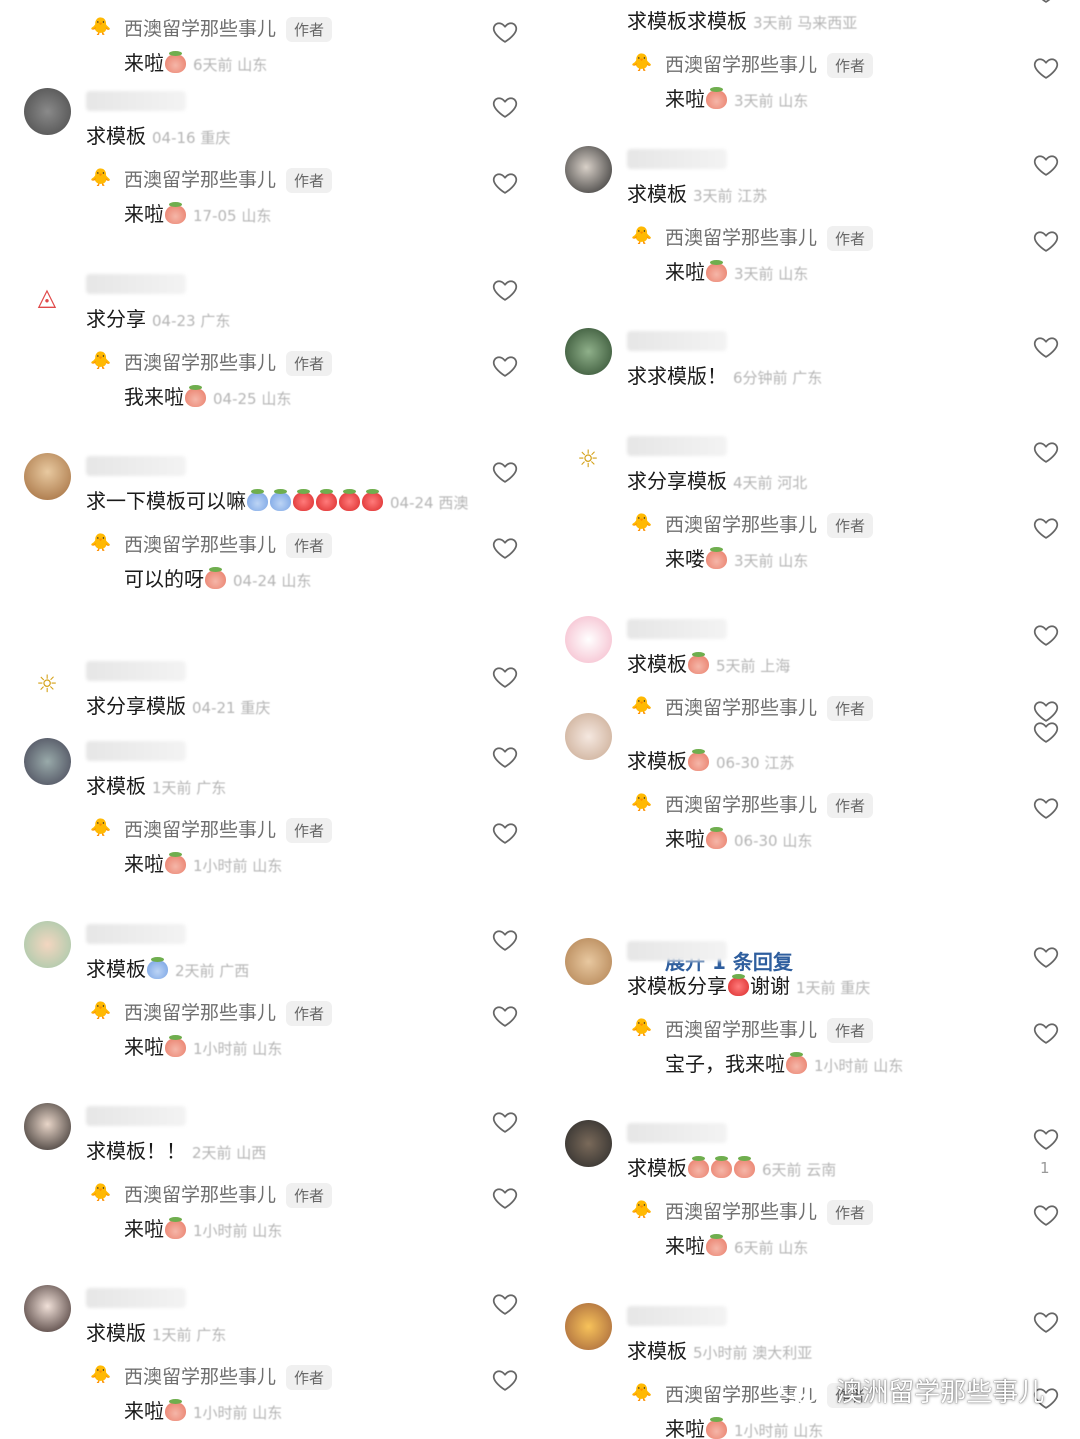 The image size is (1080, 1439). I want to click on comment-meta: 5小时前 澳大利亚, so click(753, 1353).